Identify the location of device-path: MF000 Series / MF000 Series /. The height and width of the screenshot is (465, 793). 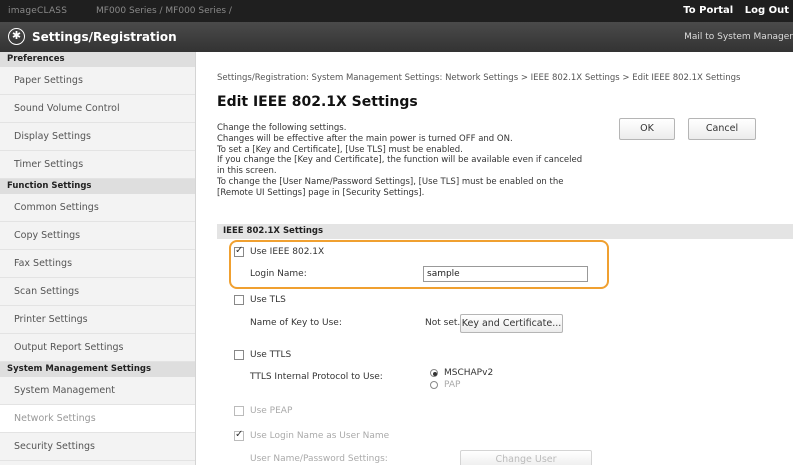
(164, 11).